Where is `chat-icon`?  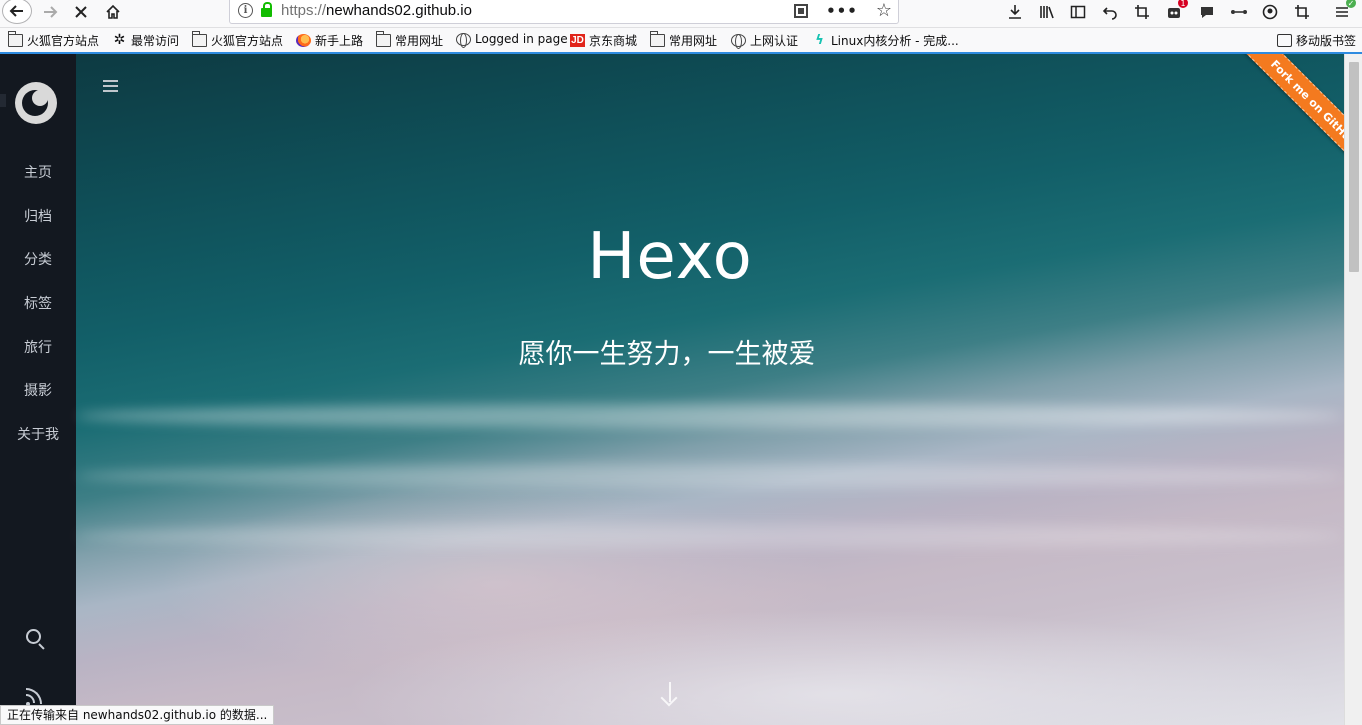 chat-icon is located at coordinates (1207, 12).